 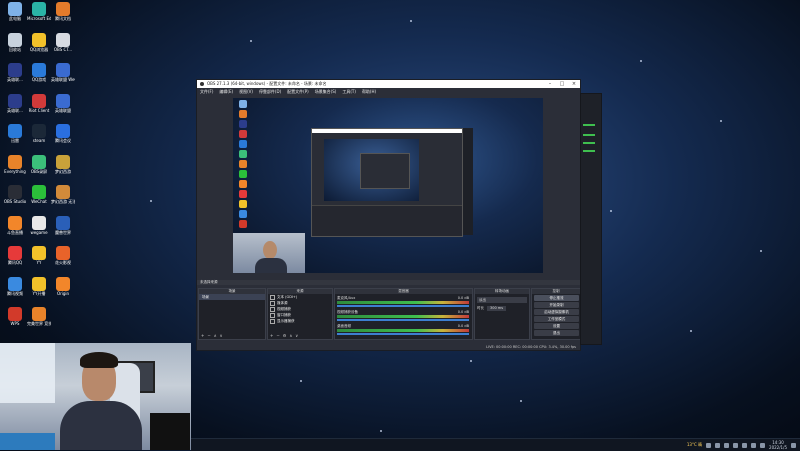 I want to click on desktop-shortcut: 回收站, so click(x=15, y=42).